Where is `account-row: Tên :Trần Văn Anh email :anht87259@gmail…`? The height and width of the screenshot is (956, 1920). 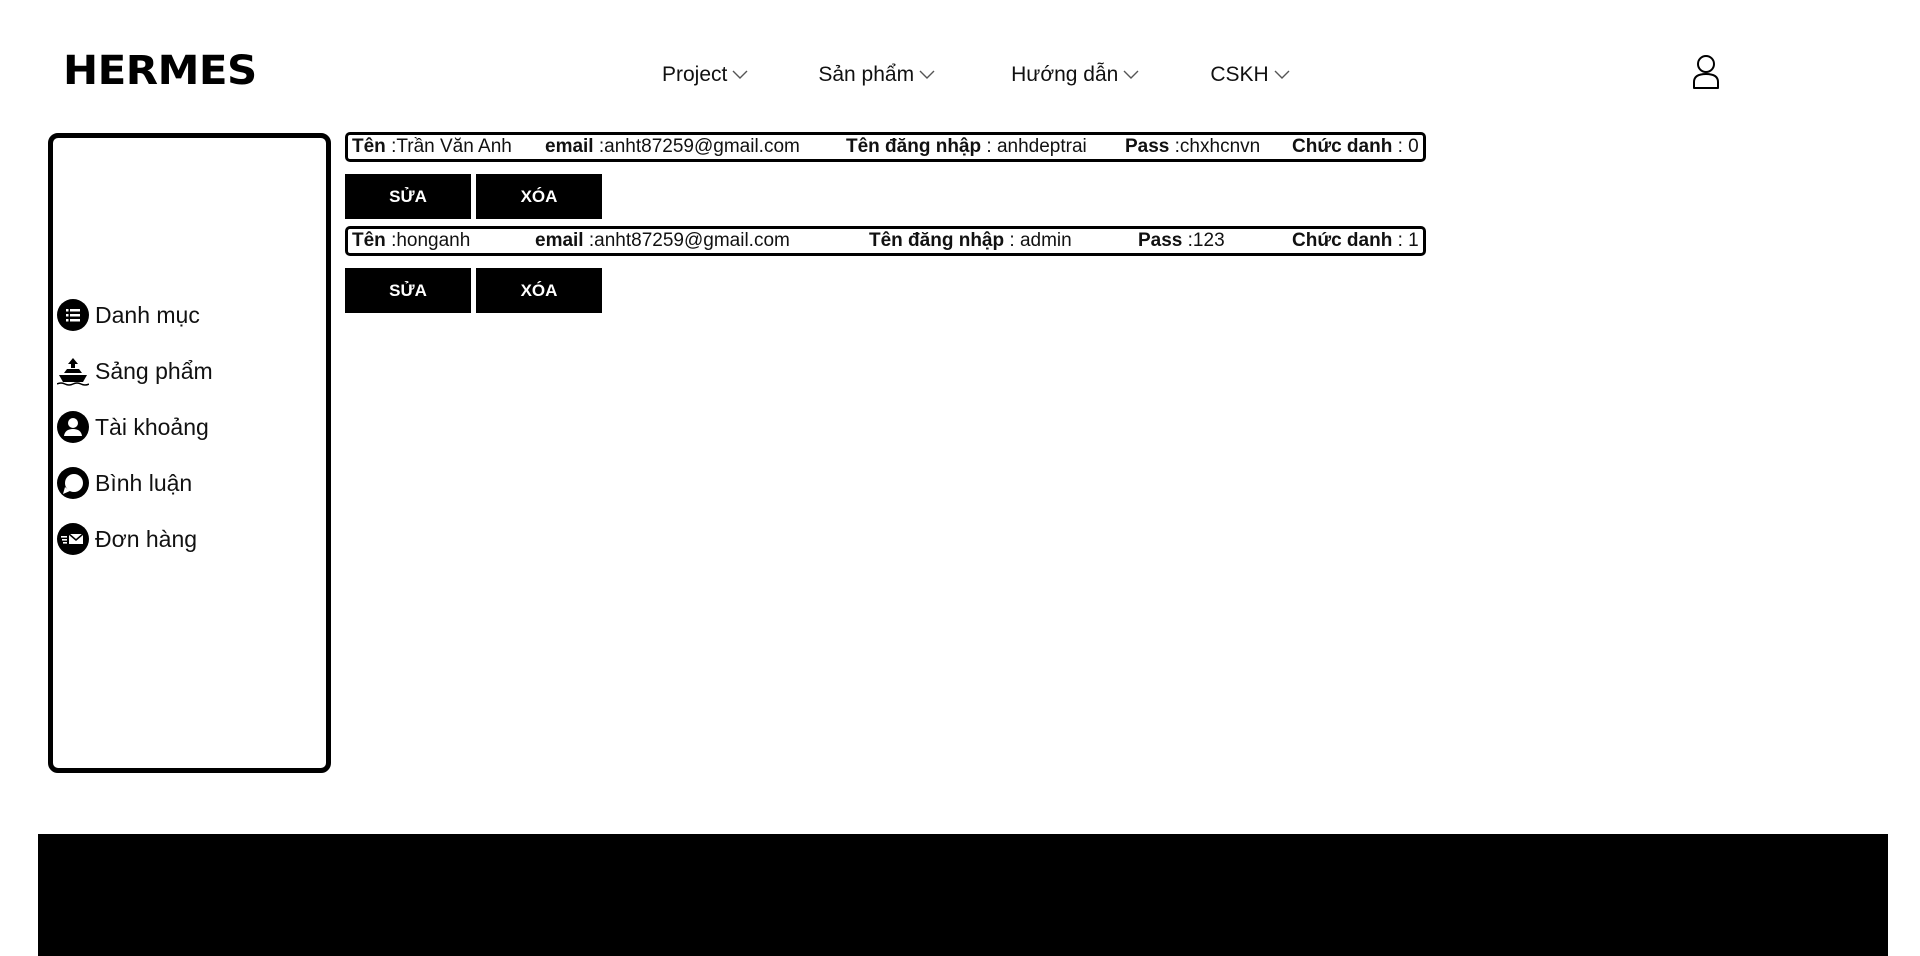
account-row: Tên :Trần Văn Anh email :anht87259@gmail… is located at coordinates (885, 147).